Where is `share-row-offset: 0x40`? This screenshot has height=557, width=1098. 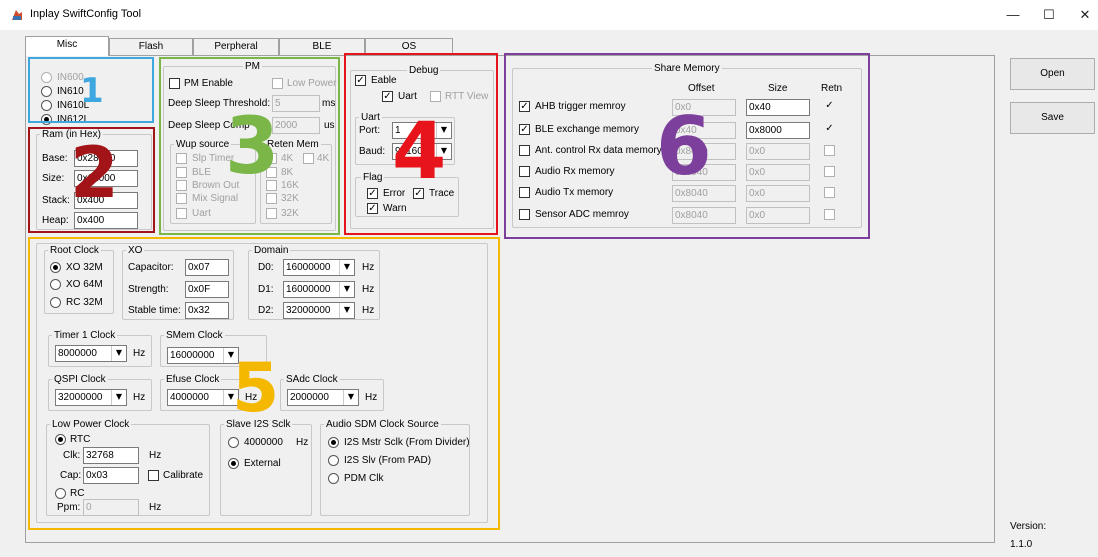
share-row-offset: 0x40 is located at coordinates (704, 130).